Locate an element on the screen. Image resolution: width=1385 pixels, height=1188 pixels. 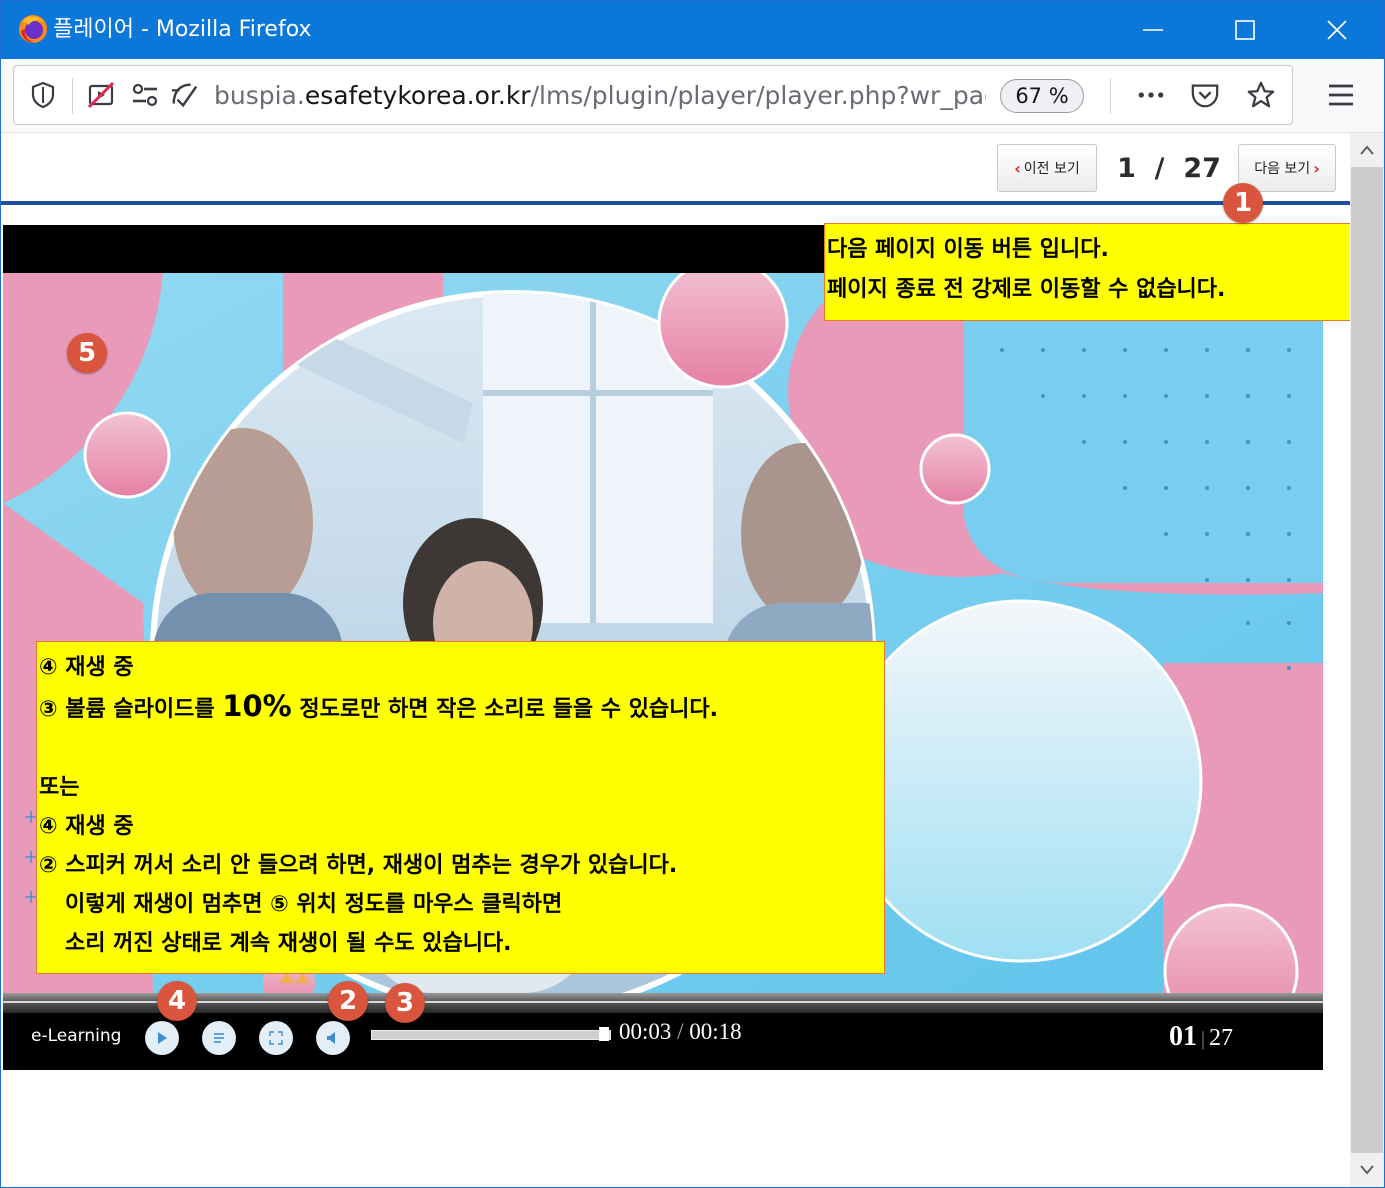
maximize-button is located at coordinates (1245, 30).